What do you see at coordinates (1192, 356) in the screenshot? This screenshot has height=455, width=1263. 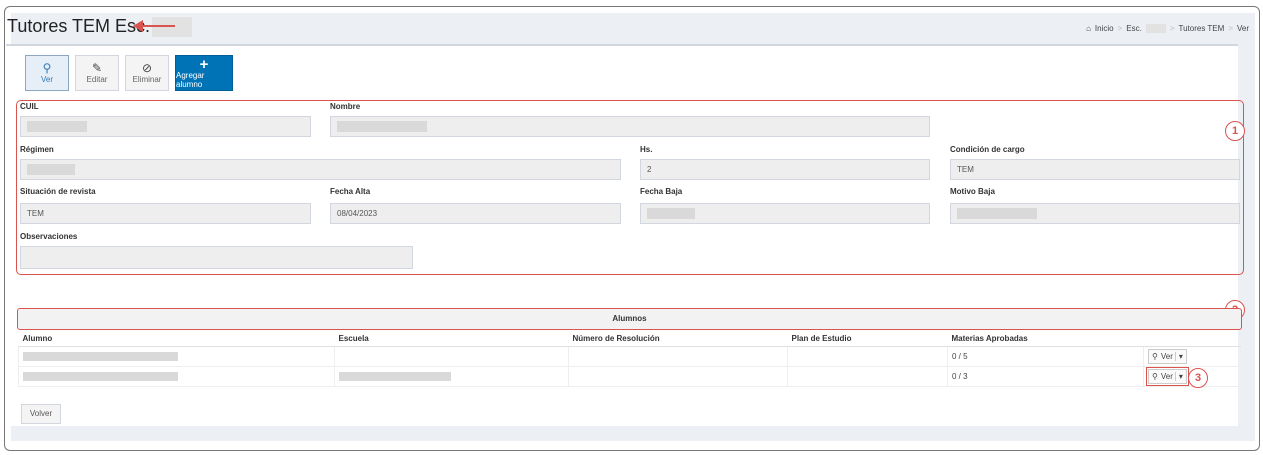 I see `cell-actions: ⚲ Ver ▾` at bounding box center [1192, 356].